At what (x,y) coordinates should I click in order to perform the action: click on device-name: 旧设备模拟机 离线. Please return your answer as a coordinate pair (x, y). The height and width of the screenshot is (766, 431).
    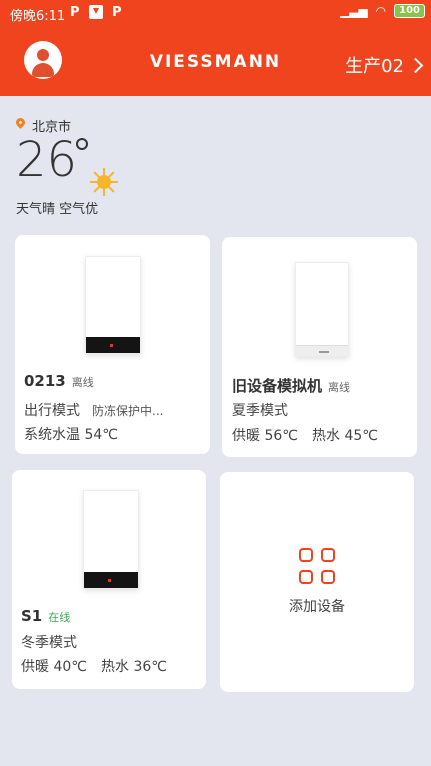
    Looking at the image, I should click on (291, 386).